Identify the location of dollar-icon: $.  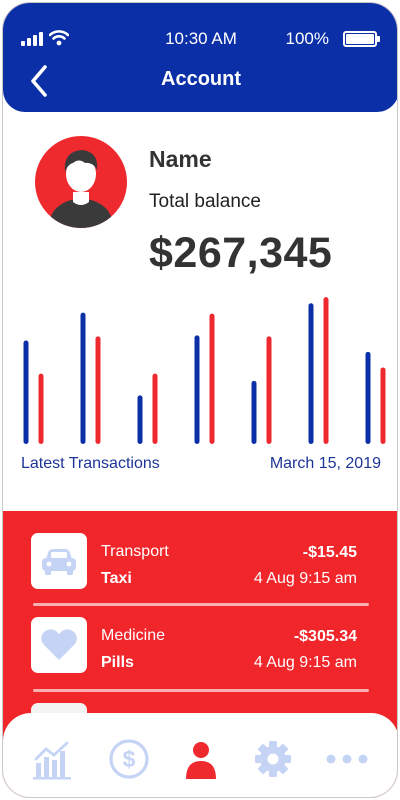
(129, 759).